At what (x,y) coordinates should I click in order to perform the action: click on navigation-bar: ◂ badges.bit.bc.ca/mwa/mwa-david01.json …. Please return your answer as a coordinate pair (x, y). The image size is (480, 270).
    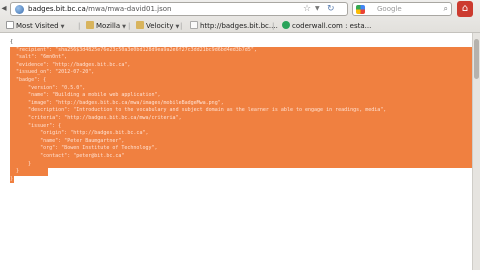
    Looking at the image, I should click on (240, 9).